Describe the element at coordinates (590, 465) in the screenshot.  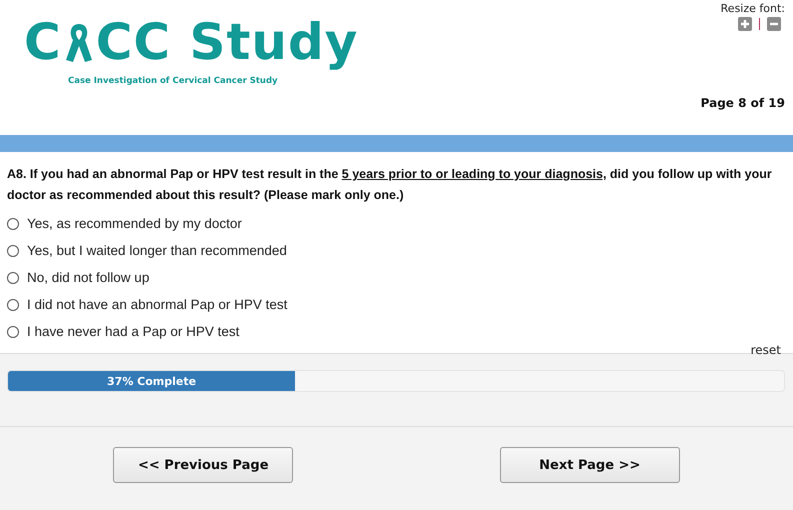
I see `next-page-button: Next Page >>` at that location.